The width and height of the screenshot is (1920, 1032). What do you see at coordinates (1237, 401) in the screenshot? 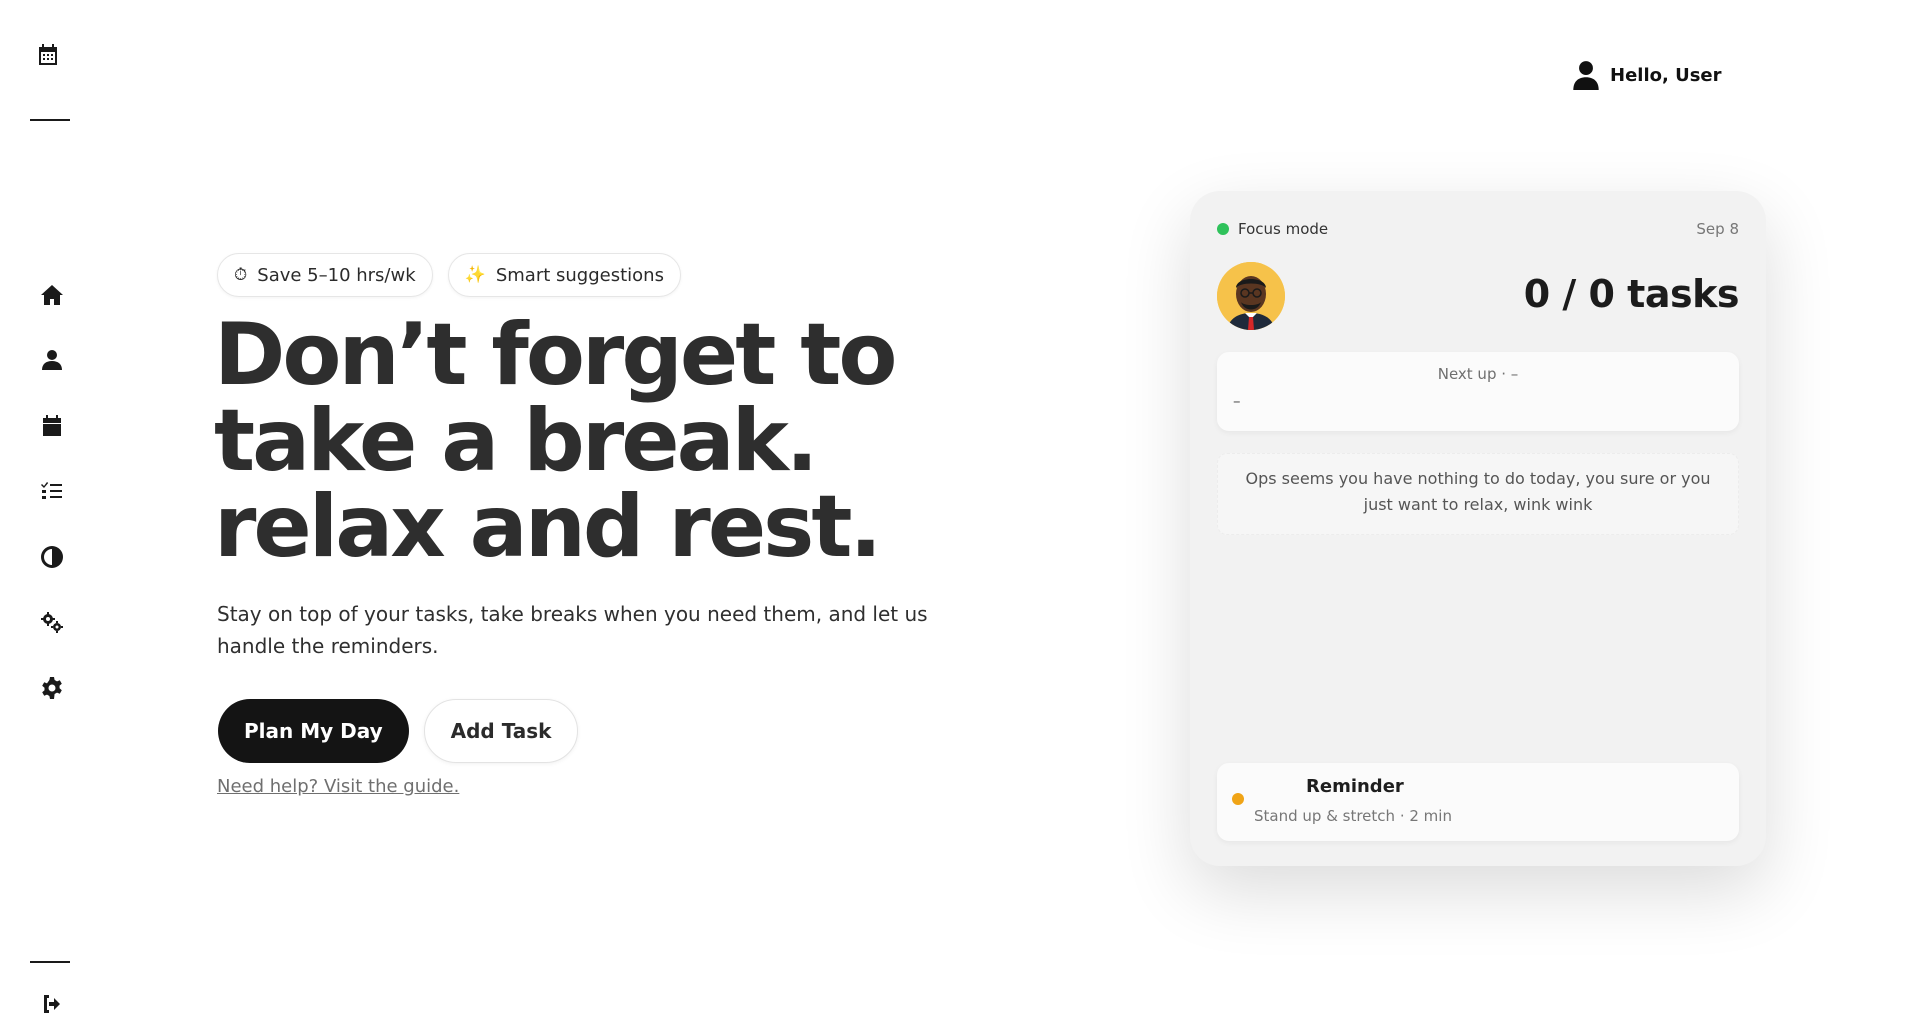
I see `next-up-value: –` at bounding box center [1237, 401].